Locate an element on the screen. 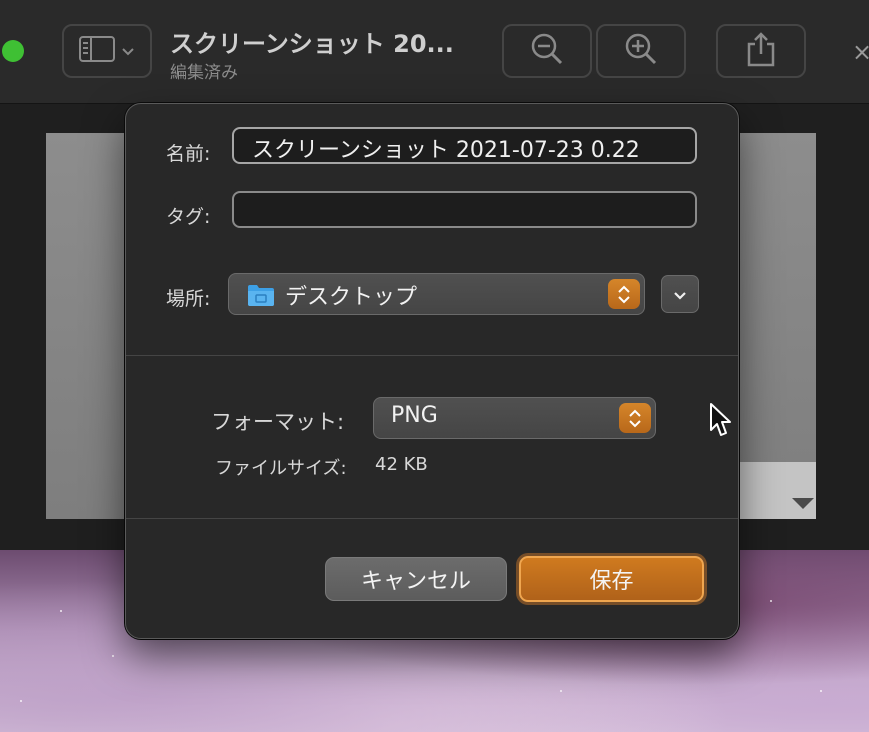  zoom-in-icon is located at coordinates (641, 51).